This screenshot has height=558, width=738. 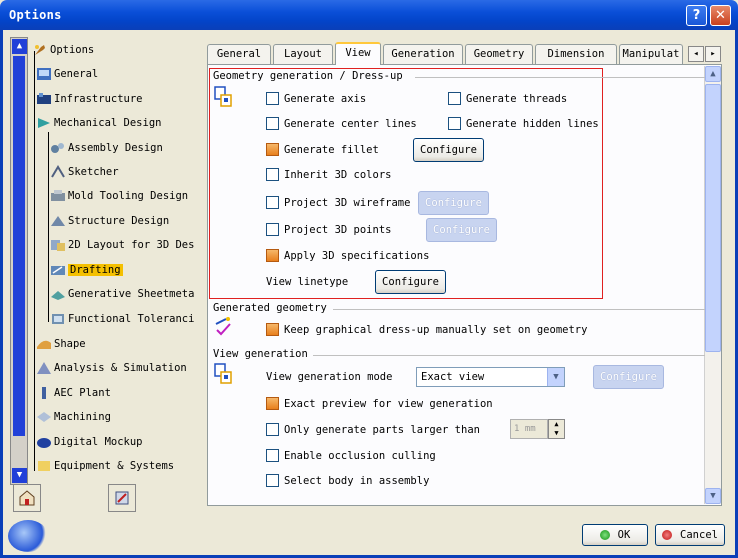 I want to click on tree-item-options: Options, so click(x=63, y=50).